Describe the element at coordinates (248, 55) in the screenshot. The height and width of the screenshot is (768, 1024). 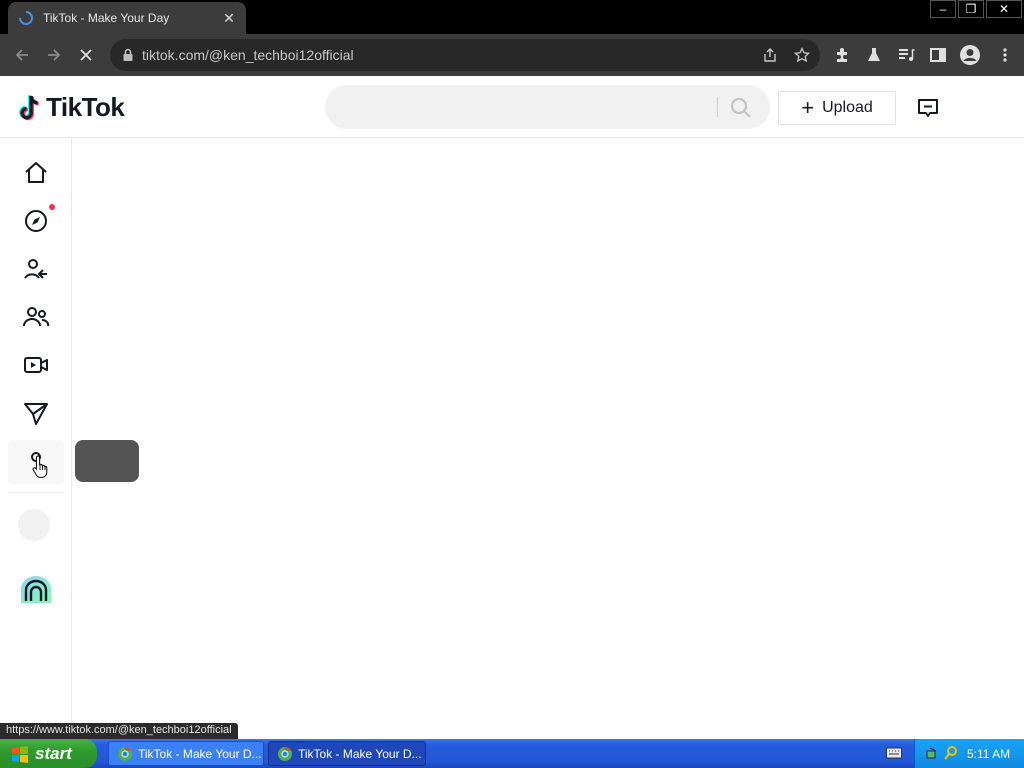
I see `url-text: tiktok.com/@ken_techboi12official` at that location.